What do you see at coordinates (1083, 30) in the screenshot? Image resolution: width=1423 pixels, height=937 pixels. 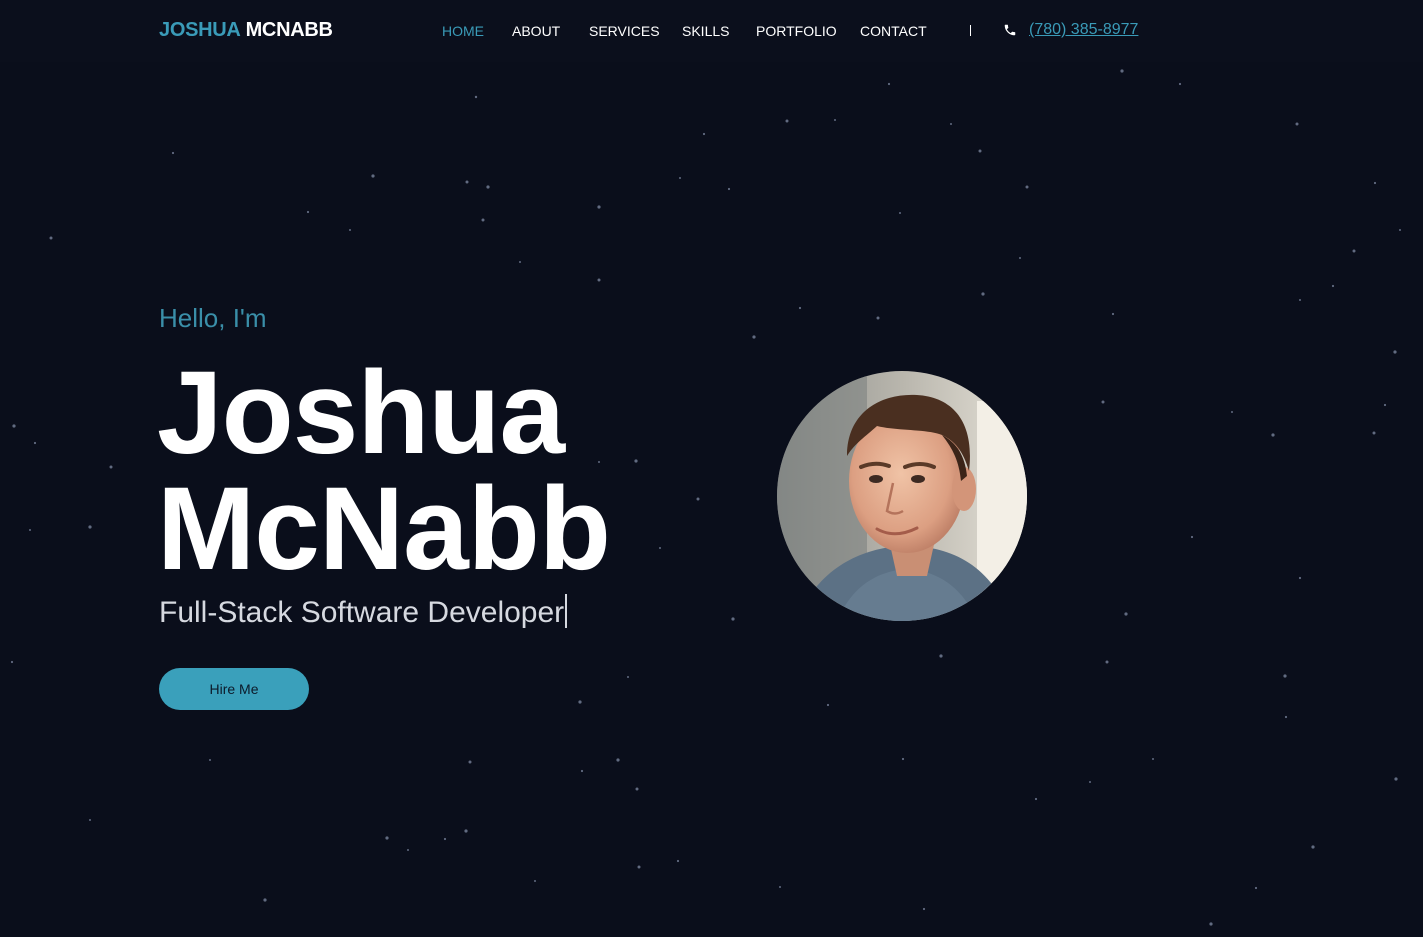 I see `phone-number-link: (780) 385-8977` at bounding box center [1083, 30].